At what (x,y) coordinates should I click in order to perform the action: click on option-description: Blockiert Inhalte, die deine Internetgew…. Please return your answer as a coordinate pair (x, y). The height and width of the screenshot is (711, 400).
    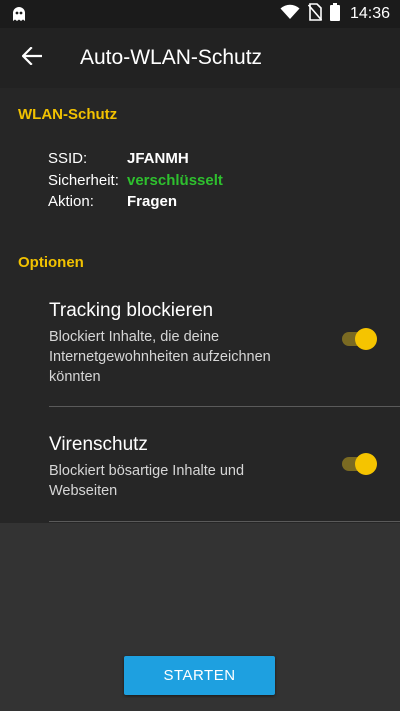
    Looking at the image, I should click on (160, 357).